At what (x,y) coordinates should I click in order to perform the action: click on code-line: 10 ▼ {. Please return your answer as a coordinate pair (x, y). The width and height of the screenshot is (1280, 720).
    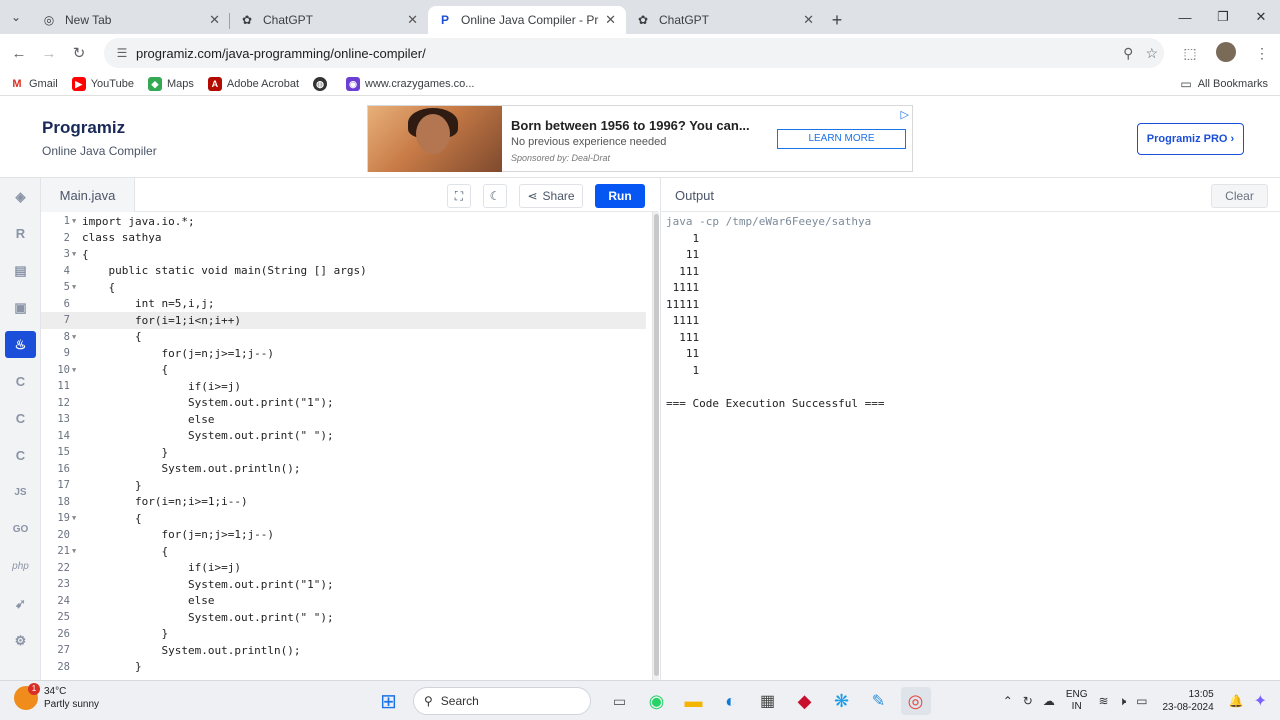
    Looking at the image, I should click on (343, 370).